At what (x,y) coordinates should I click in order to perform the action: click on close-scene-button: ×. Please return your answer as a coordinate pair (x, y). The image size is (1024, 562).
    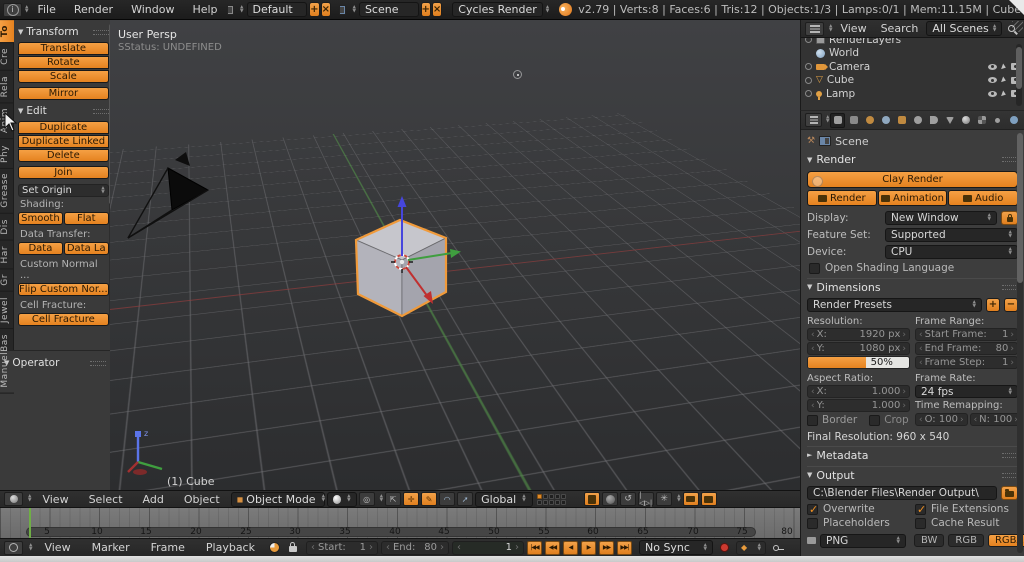
    Looking at the image, I should click on (437, 9).